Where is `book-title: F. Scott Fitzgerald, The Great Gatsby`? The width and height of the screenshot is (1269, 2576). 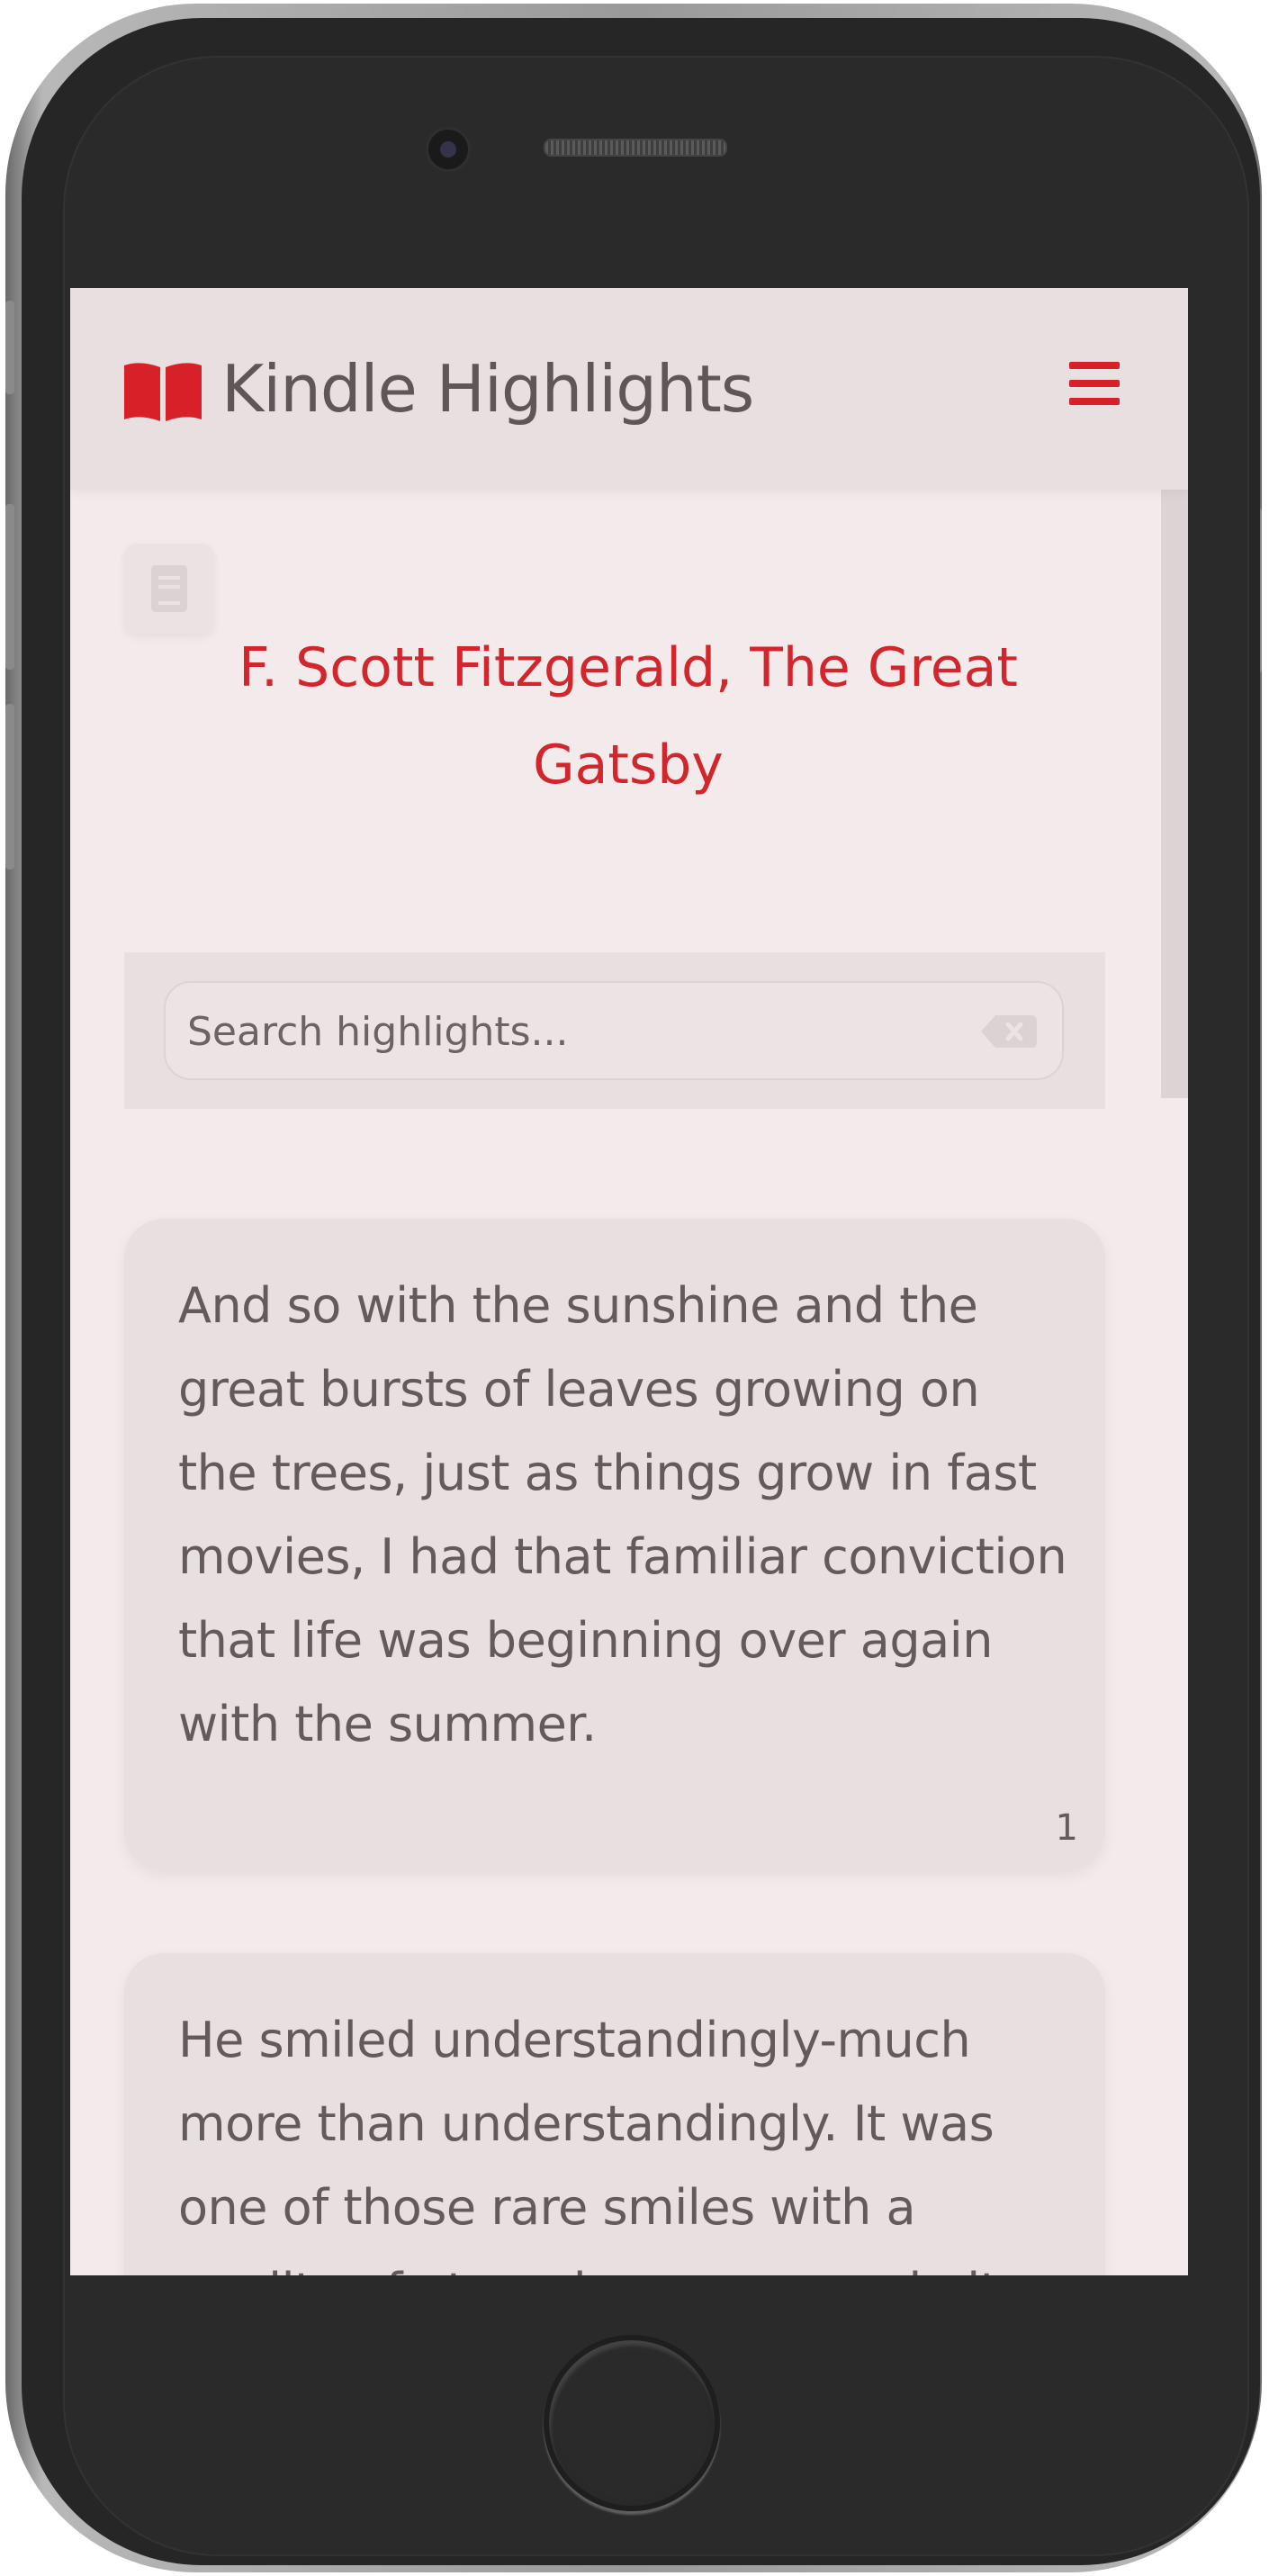
book-title: F. Scott Fitzgerald, The Great Gatsby is located at coordinates (628, 716).